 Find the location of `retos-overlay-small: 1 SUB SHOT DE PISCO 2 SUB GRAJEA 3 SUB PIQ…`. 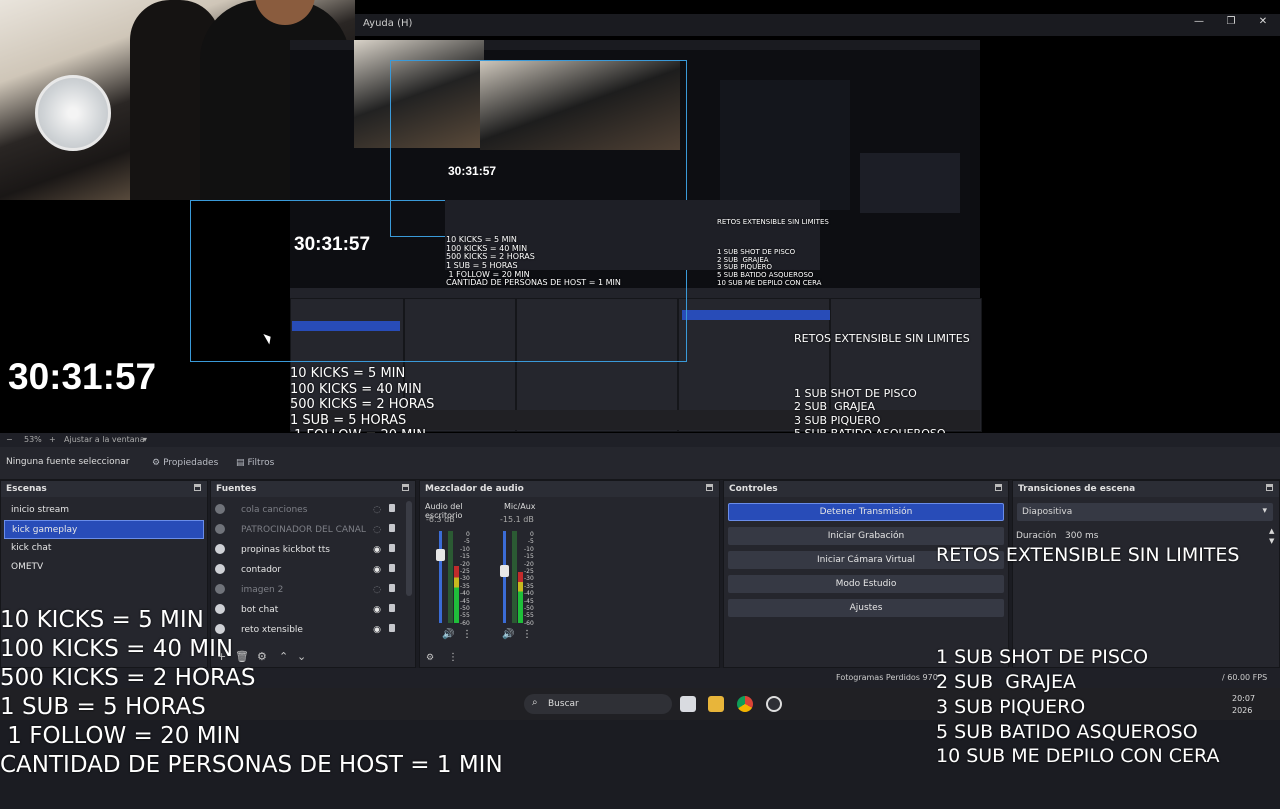

retos-overlay-small: 1 SUB SHOT DE PISCO 2 SUB GRAJEA 3 SUB PIQ… is located at coordinates (769, 267).